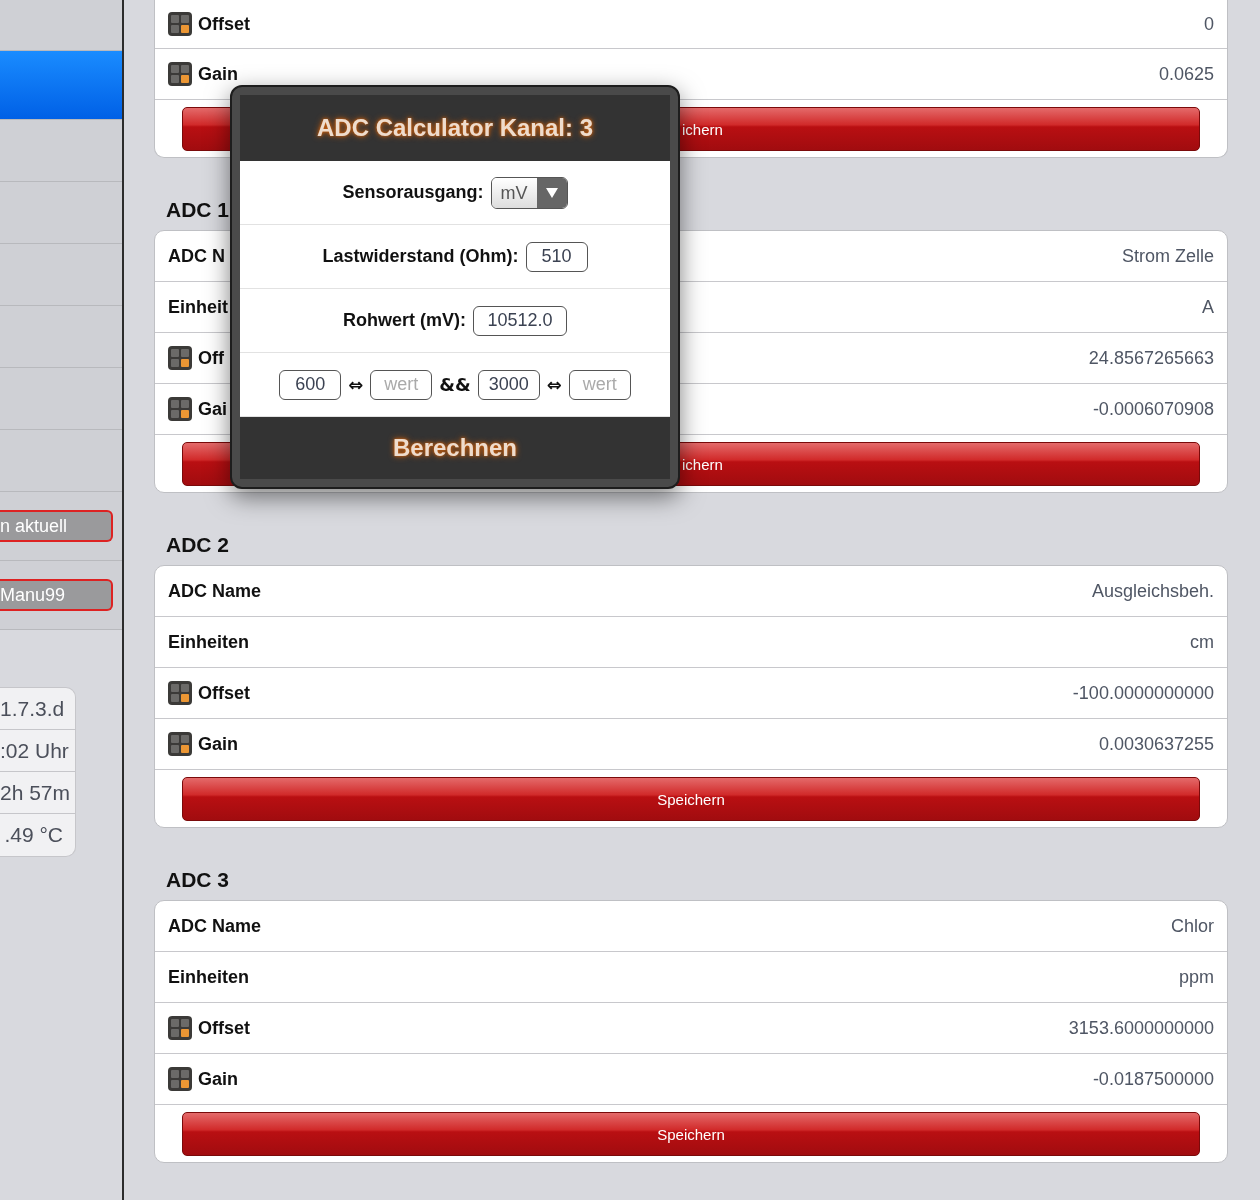  Describe the element at coordinates (37, 709) in the screenshot. I see `info-text: 1.7.3.d` at that location.